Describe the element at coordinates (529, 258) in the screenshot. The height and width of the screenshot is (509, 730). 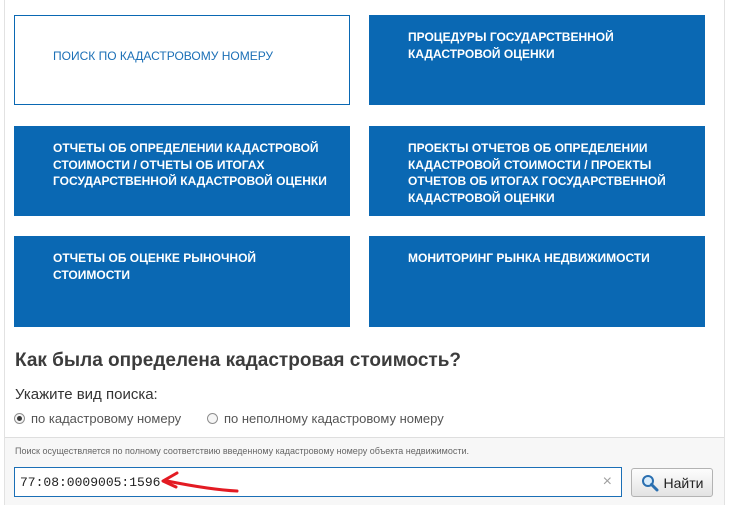
I see `tile-label: МОНИТОРИНГ РЫНКА НЕДВИЖИМОСТИ` at that location.